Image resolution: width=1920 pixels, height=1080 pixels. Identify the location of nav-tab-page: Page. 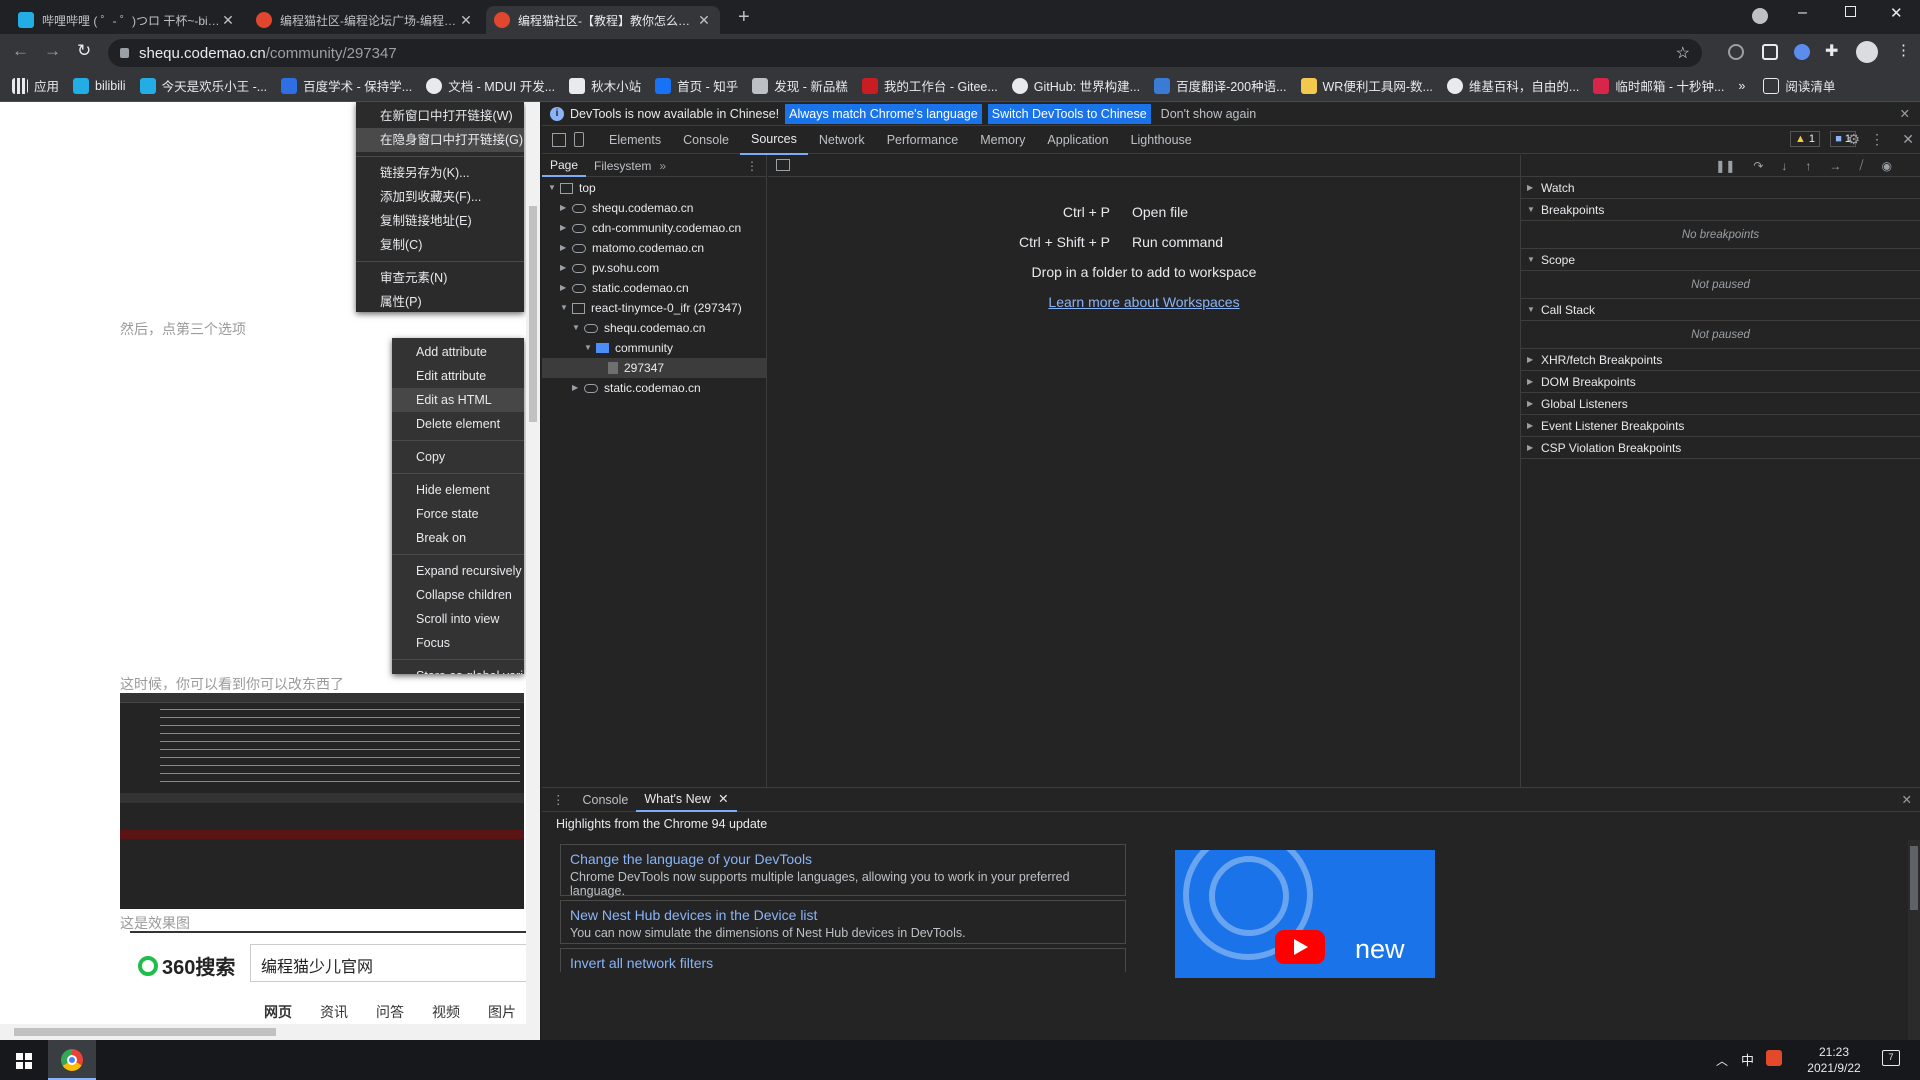
(564, 166).